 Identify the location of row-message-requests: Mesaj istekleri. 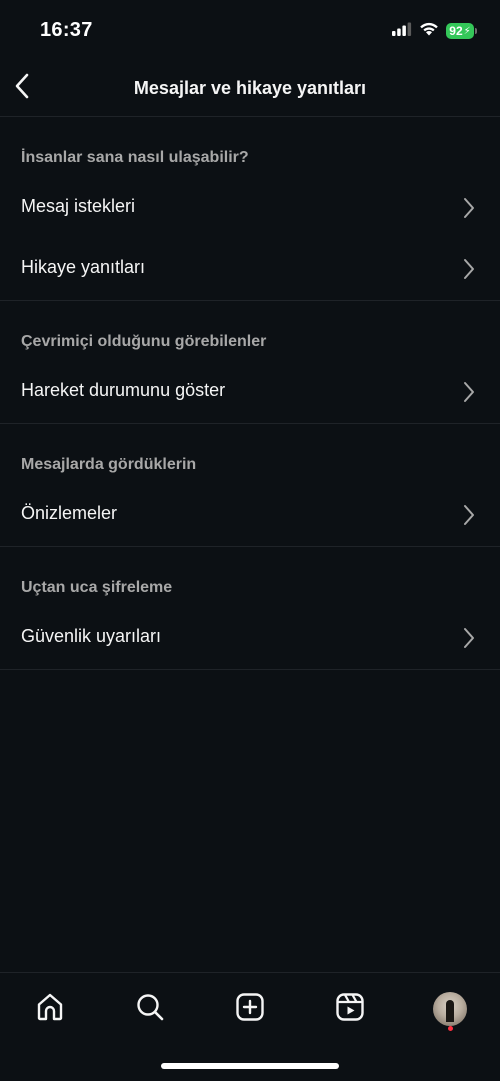
(250, 208).